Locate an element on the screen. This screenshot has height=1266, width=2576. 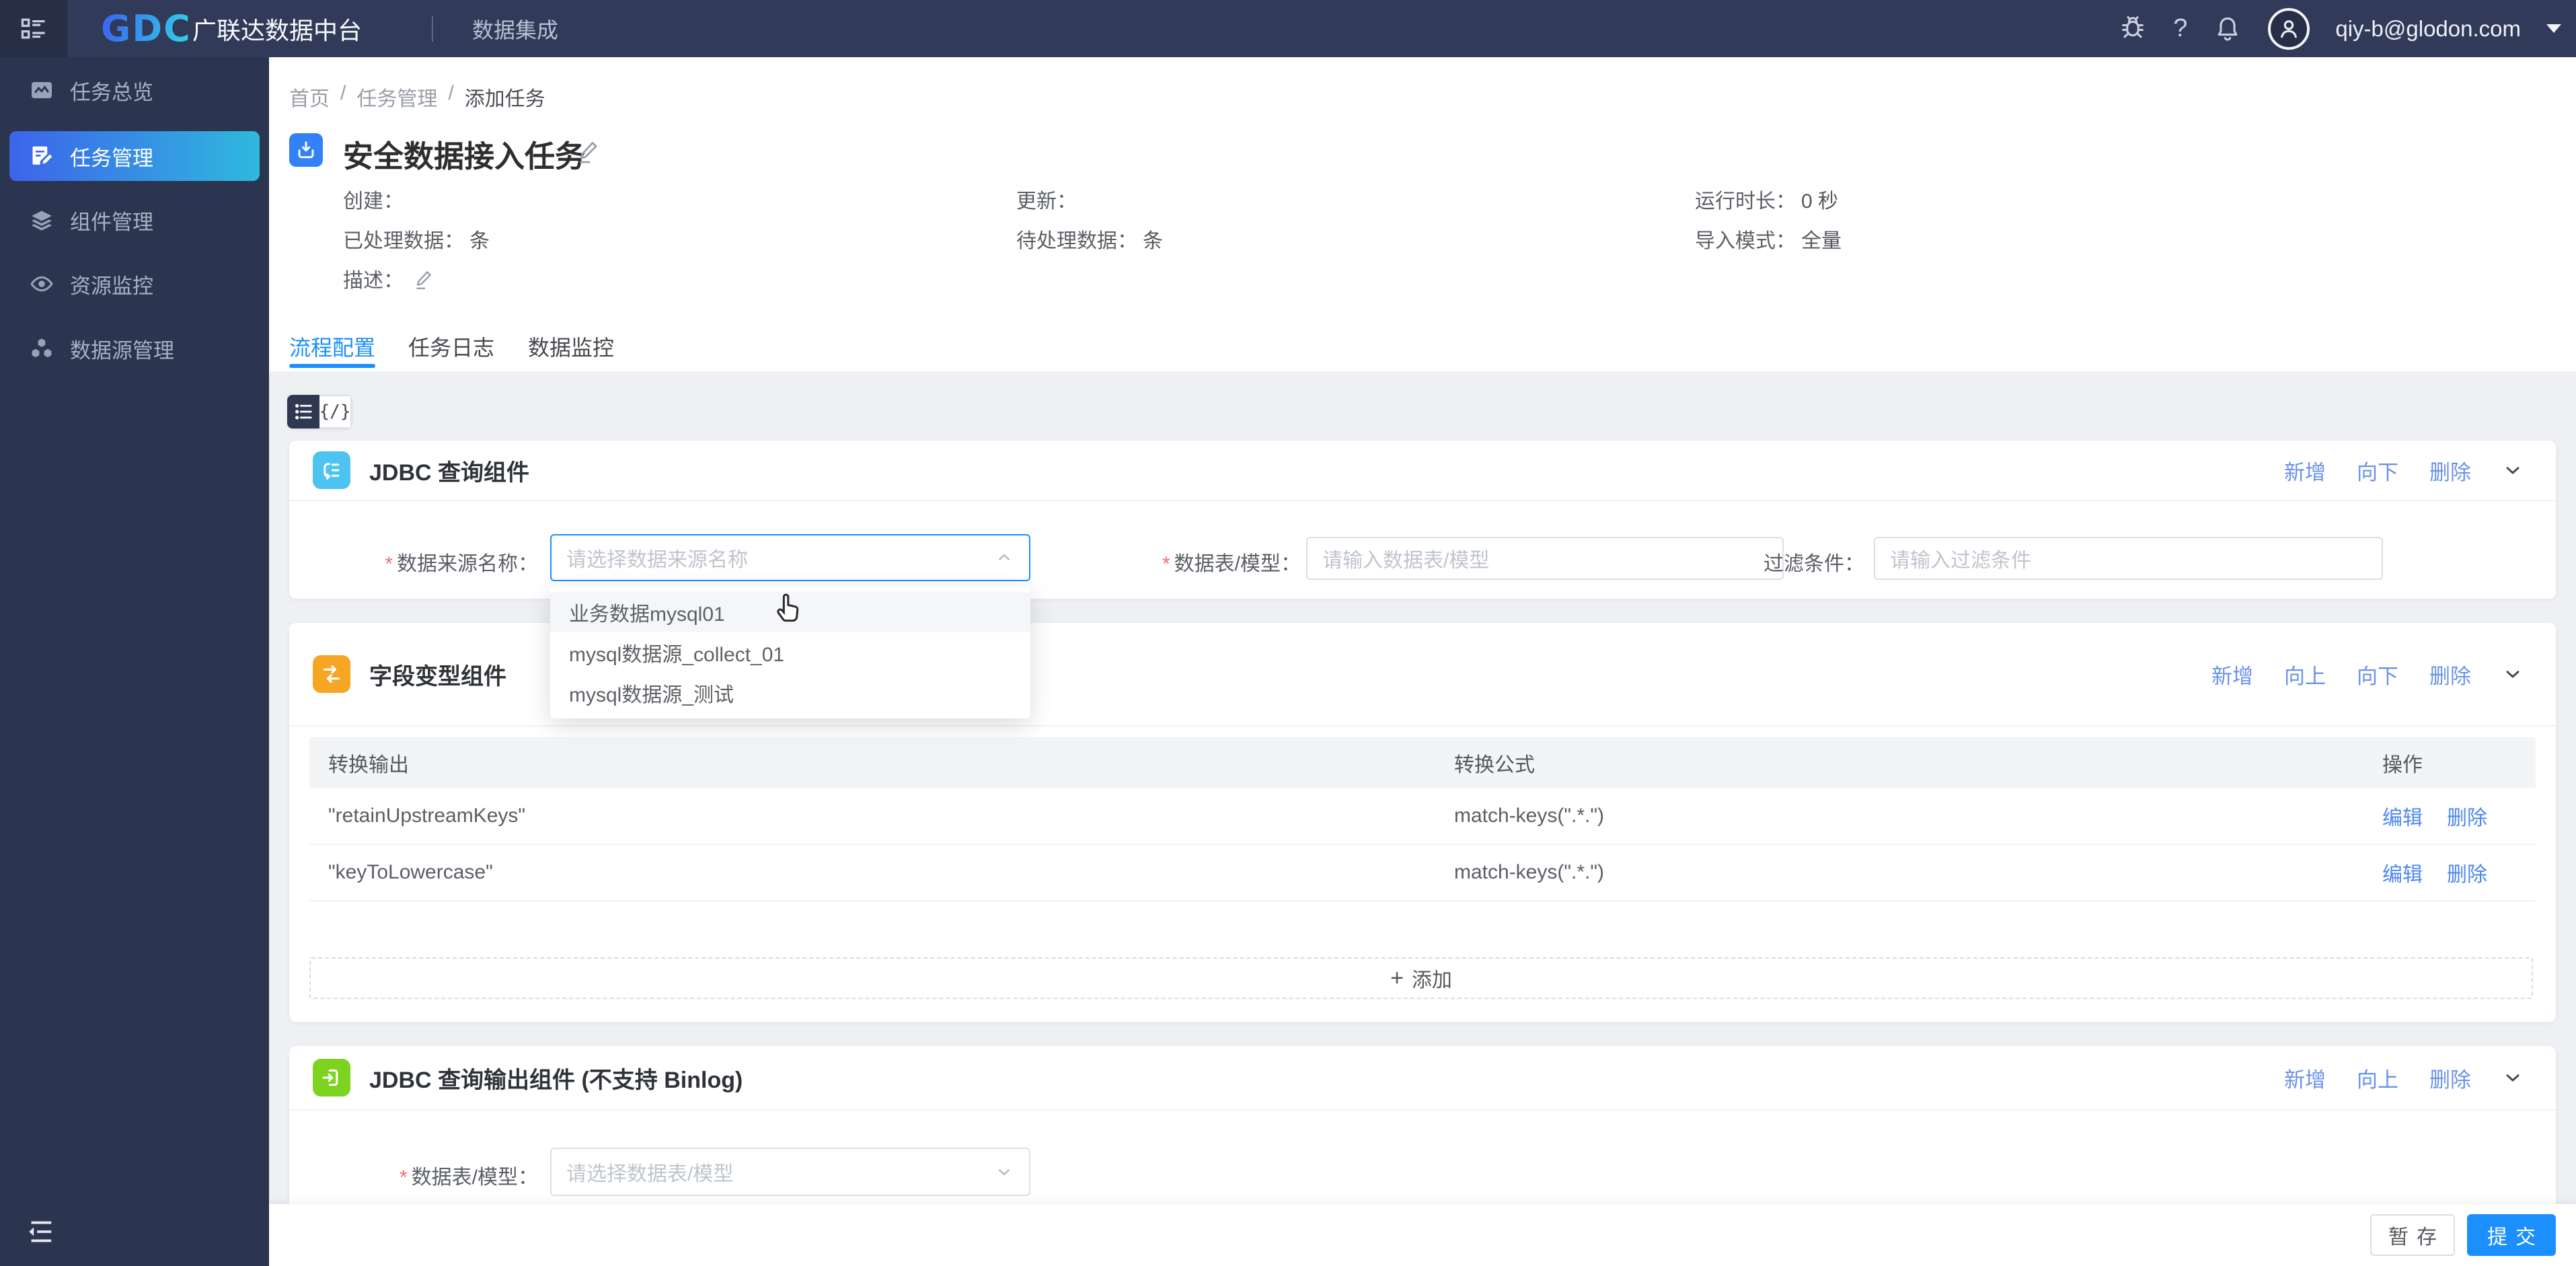
source-name-select: 请选择数据来源名称 is located at coordinates (790, 557).